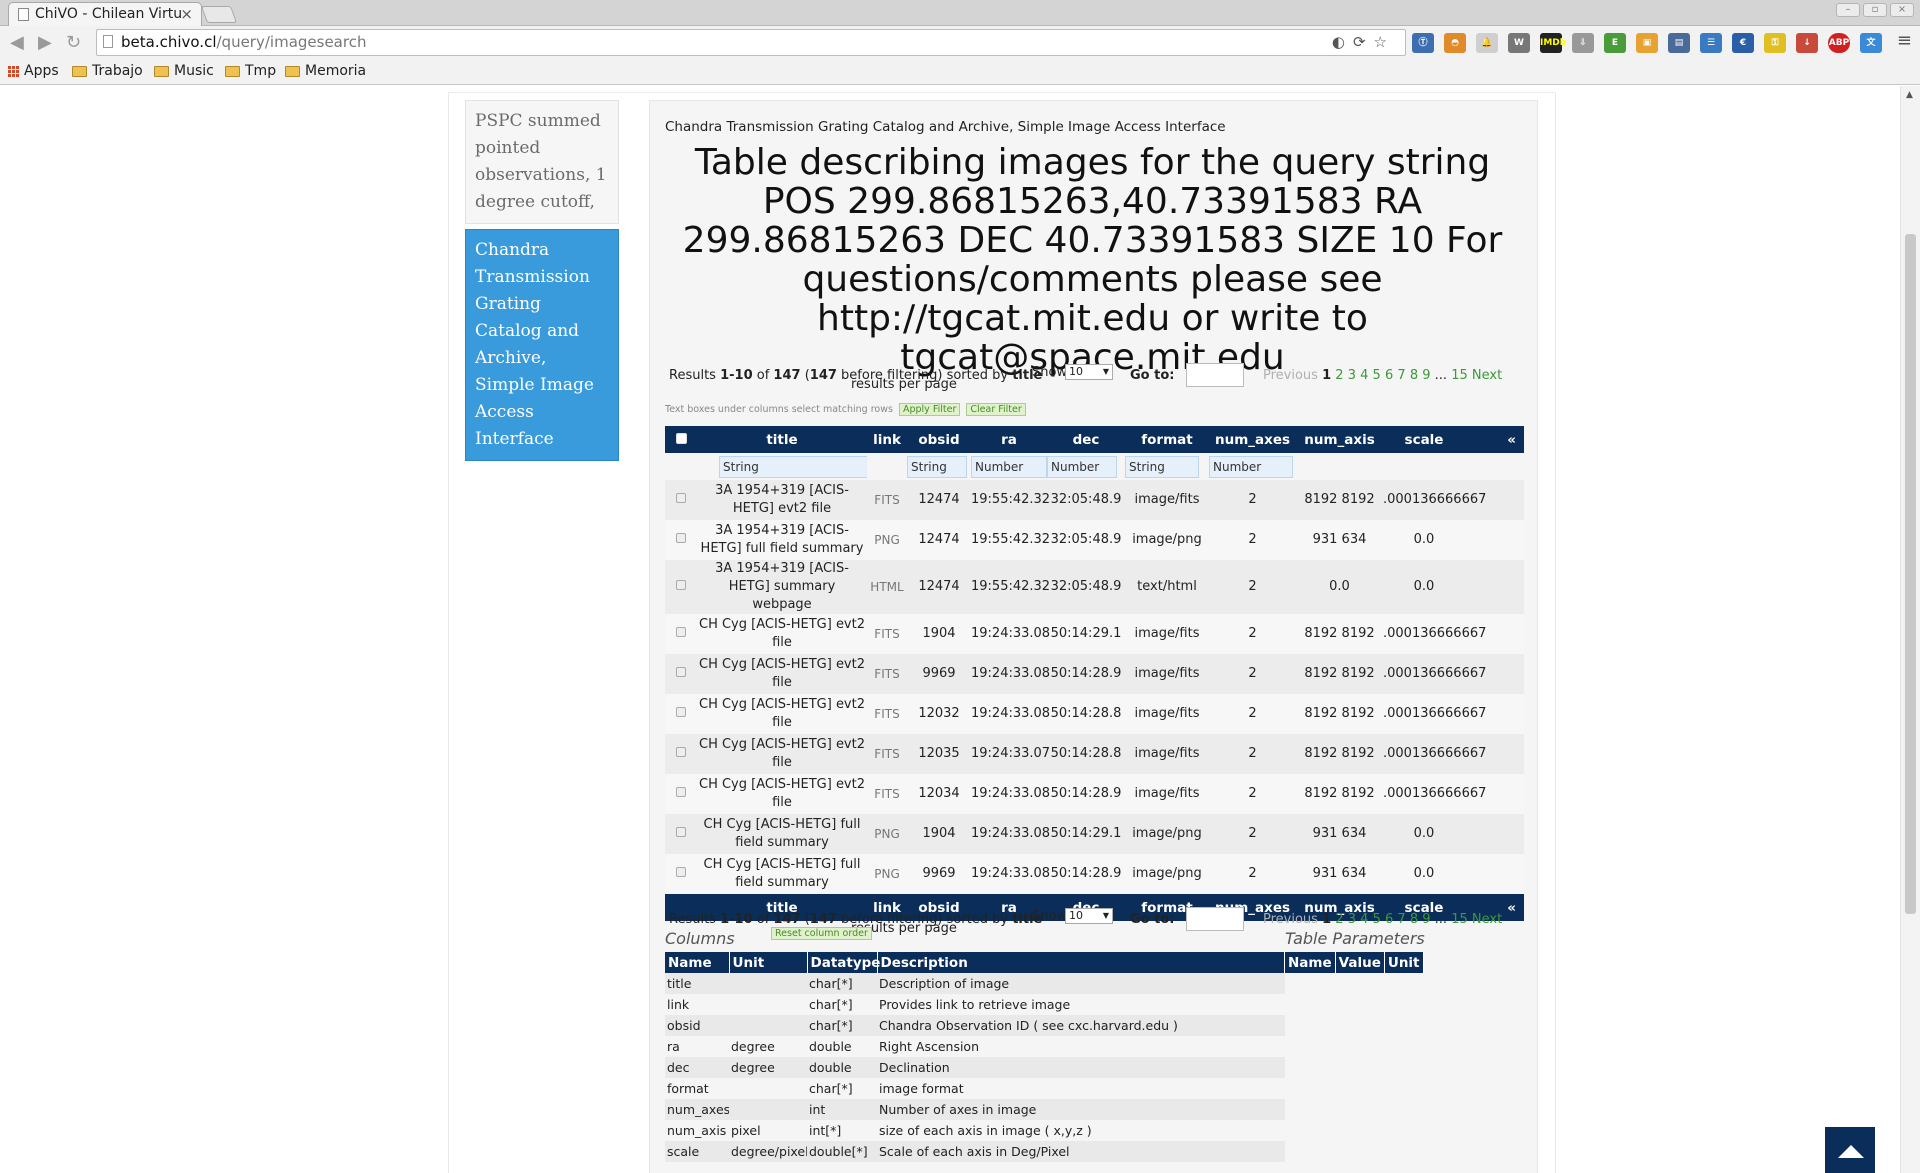 Image resolution: width=1920 pixels, height=1173 pixels. I want to click on column-header-format: format, so click(1167, 439).